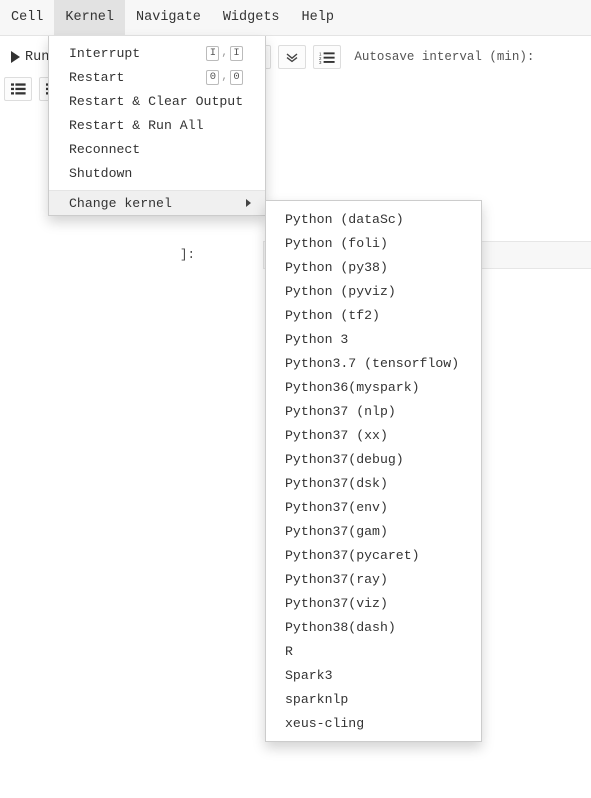  What do you see at coordinates (105, 53) in the screenshot?
I see `kernel-menu-item-label: Interrupt` at bounding box center [105, 53].